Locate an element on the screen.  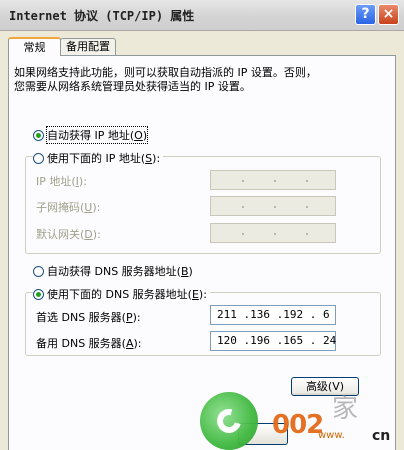
description-line-2: 您需要从网络系统管理员处获得适当的 IP 设置。 is located at coordinates (132, 86).